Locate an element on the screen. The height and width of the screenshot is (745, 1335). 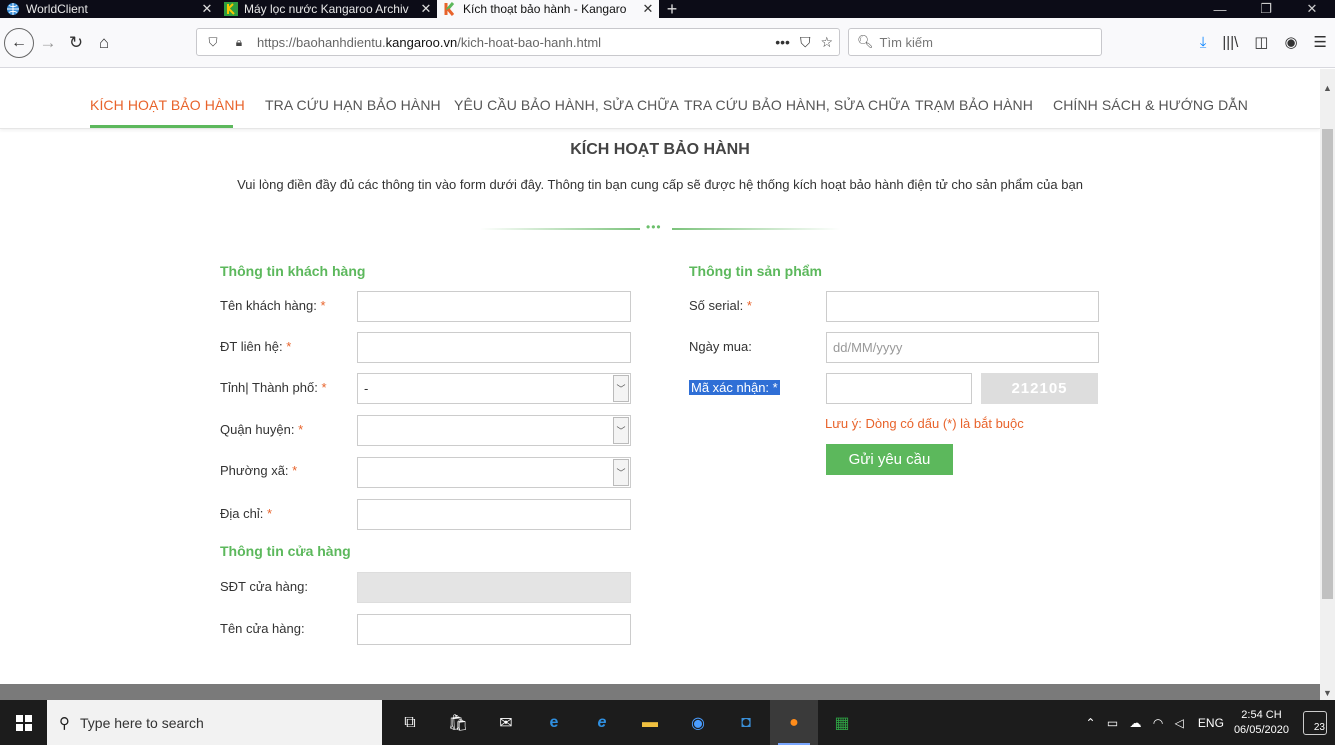
search-icon: ⚲ is located at coordinates (64, 723).